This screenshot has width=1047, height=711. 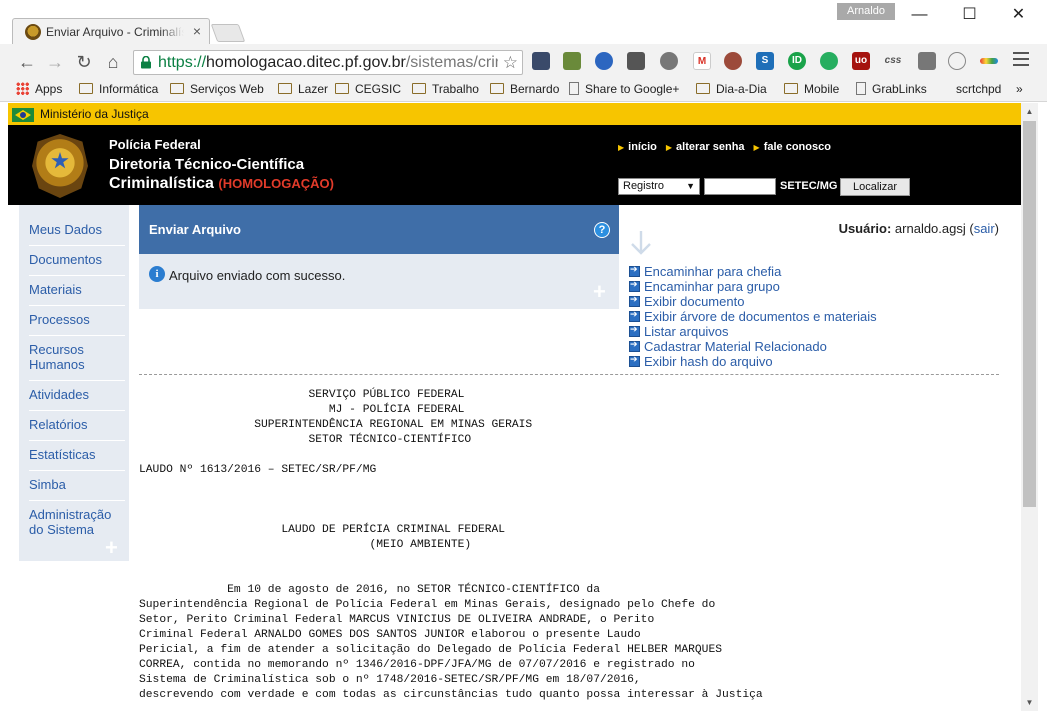 What do you see at coordinates (702, 61) in the screenshot?
I see `gmail-icon: M` at bounding box center [702, 61].